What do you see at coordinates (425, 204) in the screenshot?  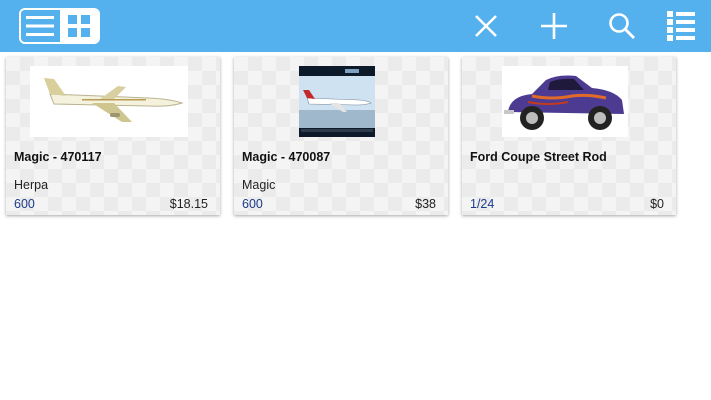 I see `item-price: $38` at bounding box center [425, 204].